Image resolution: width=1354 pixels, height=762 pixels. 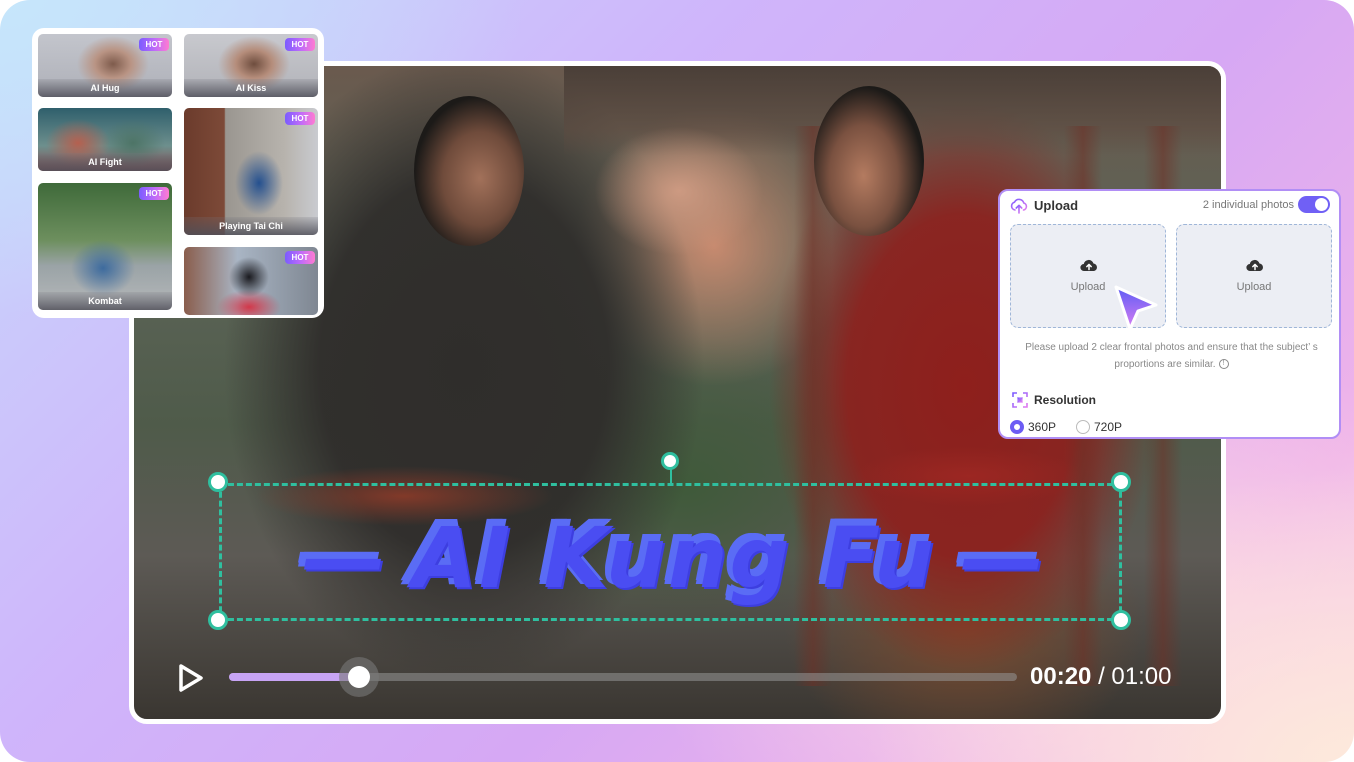 What do you see at coordinates (359, 677) in the screenshot?
I see `progress-knob` at bounding box center [359, 677].